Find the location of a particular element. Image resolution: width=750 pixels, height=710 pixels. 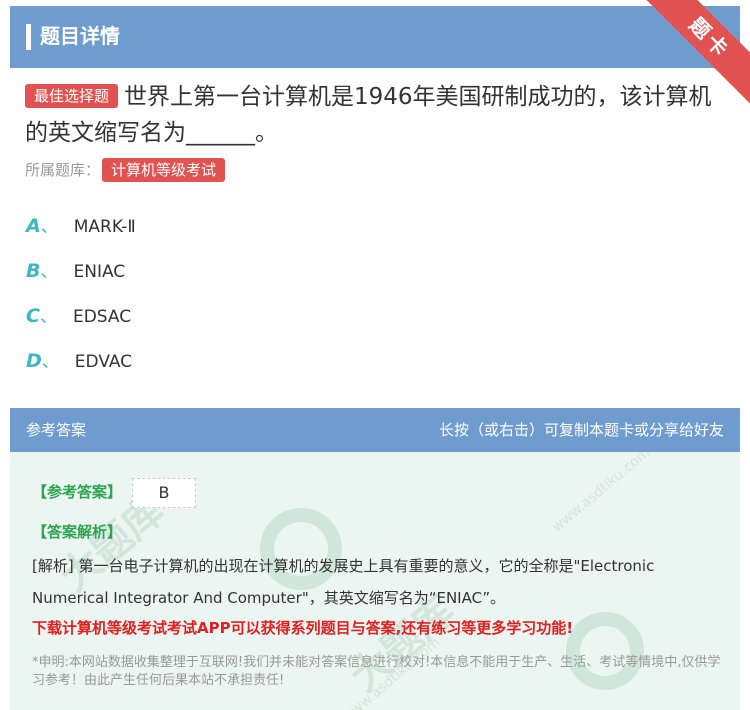

option-letter: D is located at coordinates (34, 361).